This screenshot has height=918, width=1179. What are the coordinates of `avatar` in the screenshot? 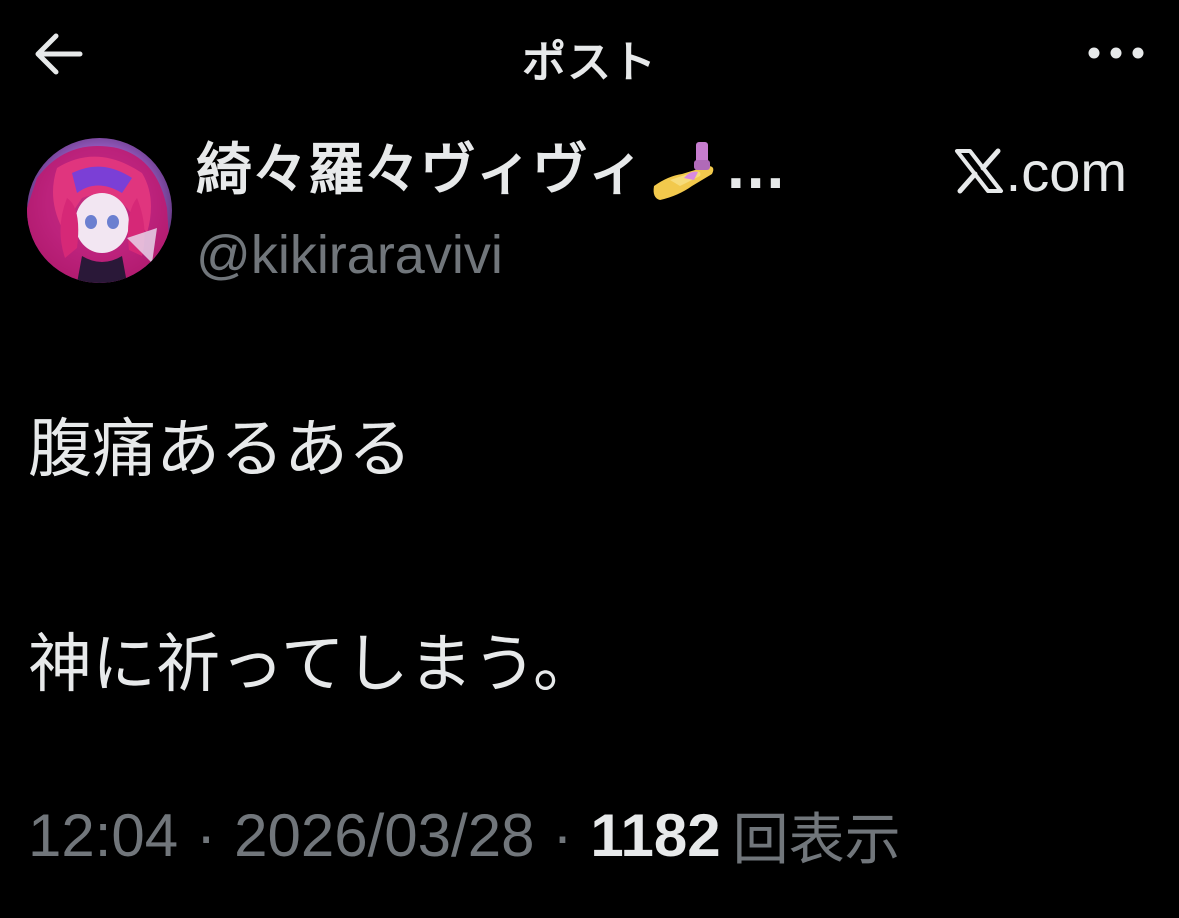 It's located at (99, 210).